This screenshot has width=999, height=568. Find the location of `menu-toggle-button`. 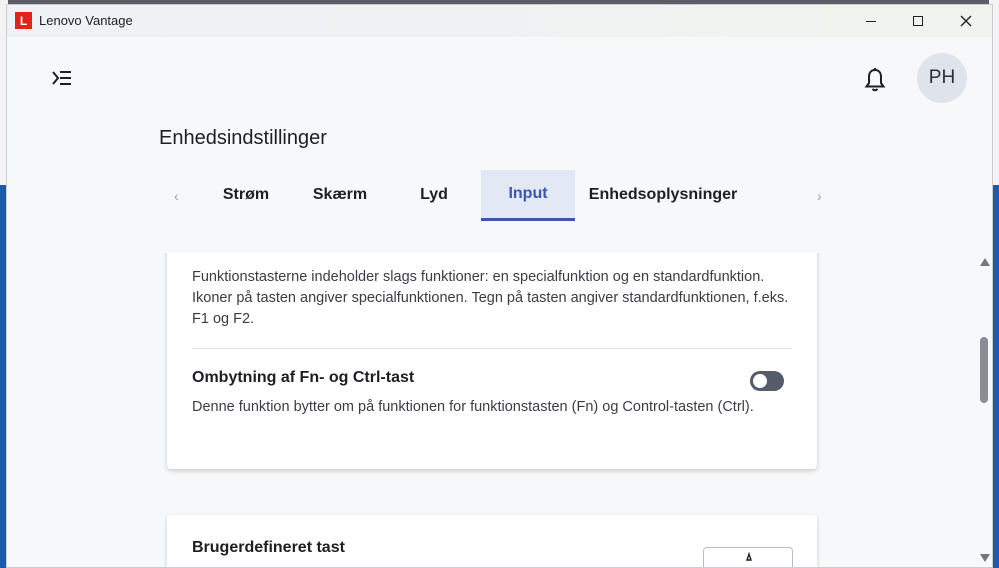

menu-toggle-button is located at coordinates (62, 78).